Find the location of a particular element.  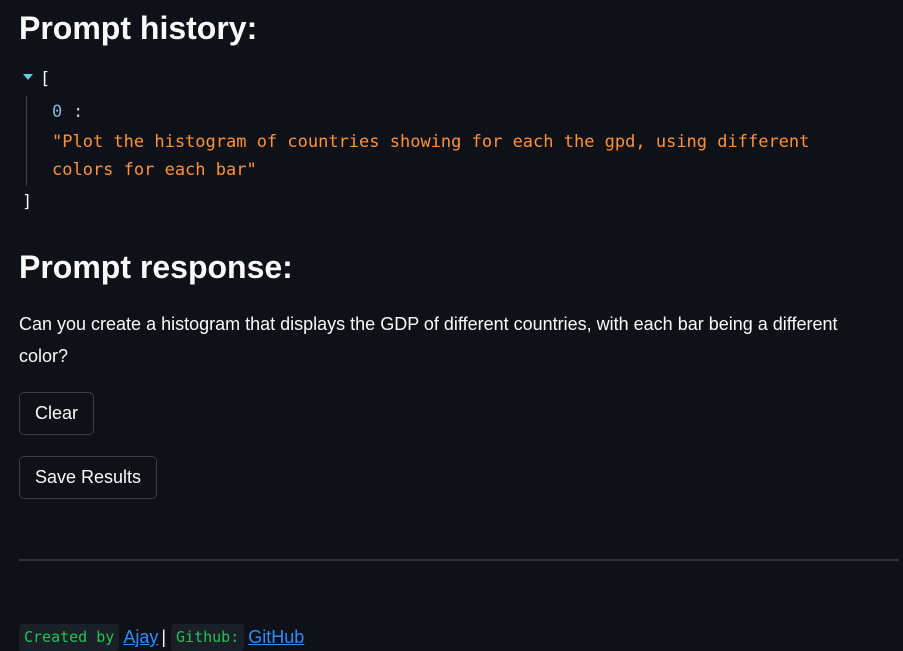

prompt-history-heading: Prompt history: is located at coordinates (138, 28).